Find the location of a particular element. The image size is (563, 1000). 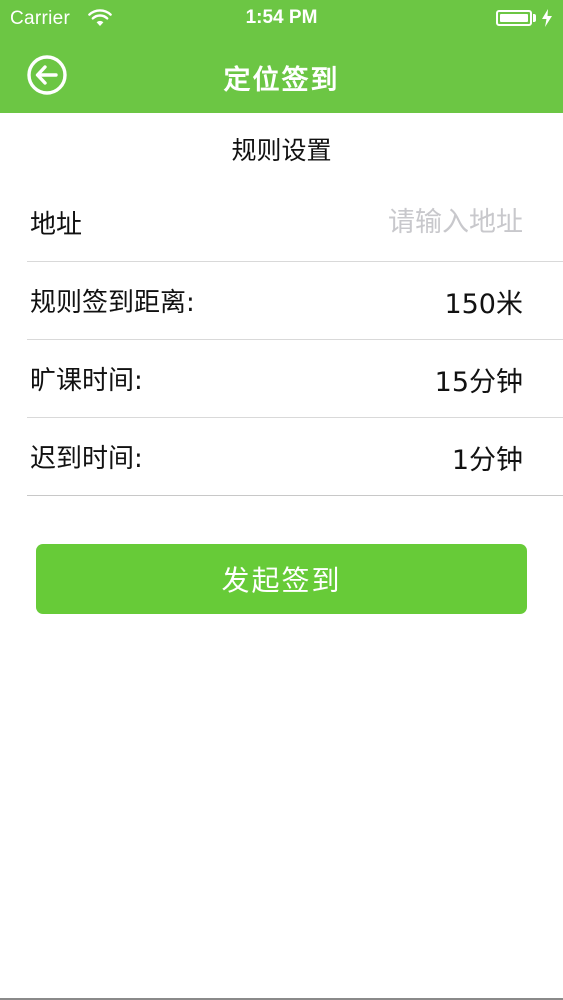

address-row: 地址 is located at coordinates (295, 223).